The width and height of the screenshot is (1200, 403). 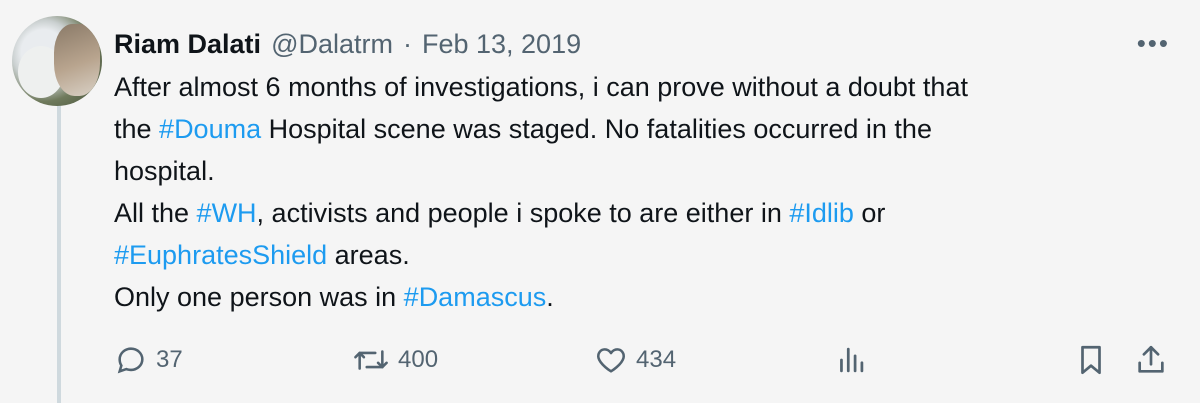 I want to click on tweet-text-segment: All the, so click(x=155, y=213).